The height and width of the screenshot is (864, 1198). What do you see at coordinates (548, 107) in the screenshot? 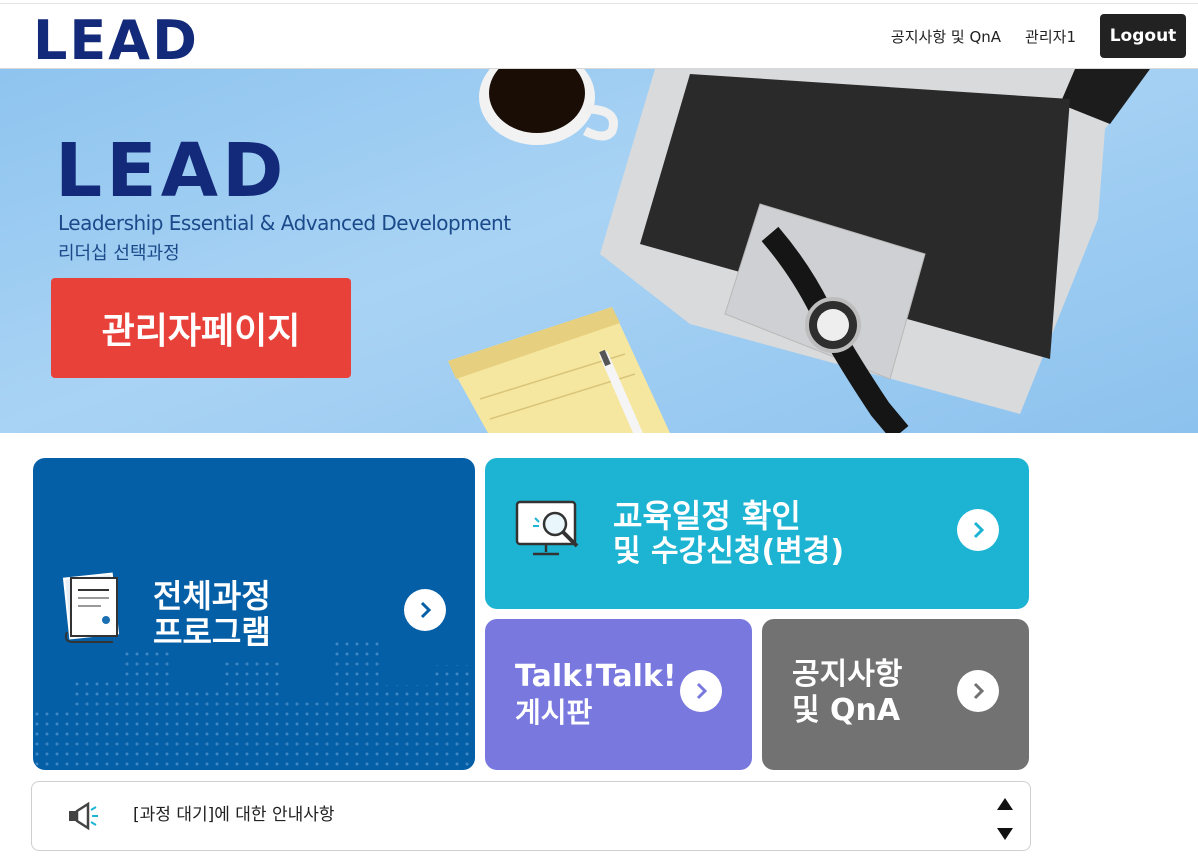
I see `coffee-cup-image` at bounding box center [548, 107].